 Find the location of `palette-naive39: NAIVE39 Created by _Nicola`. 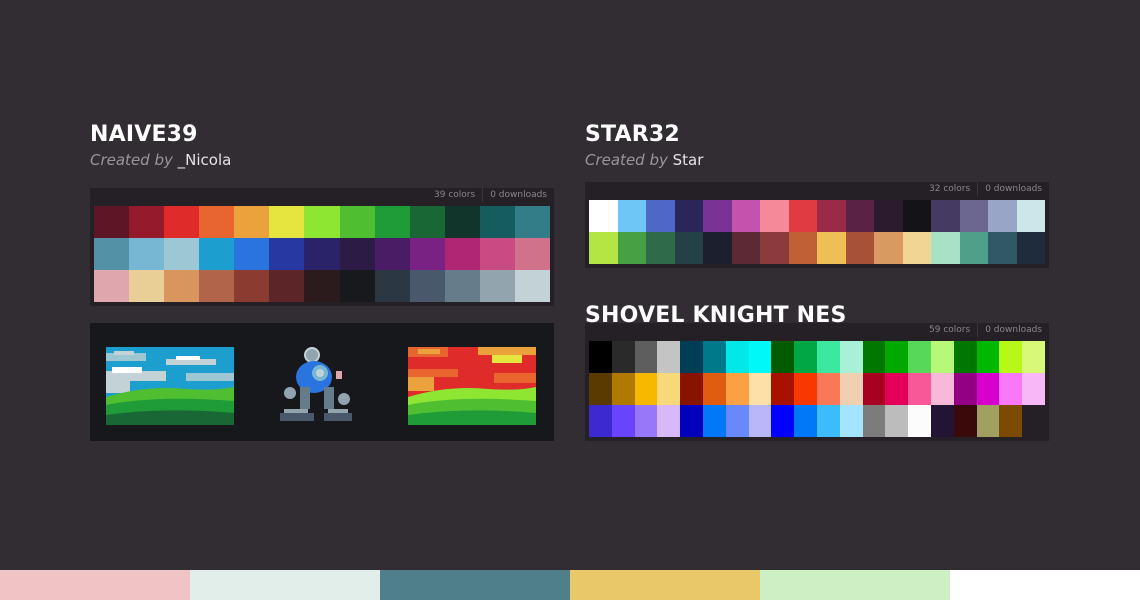

palette-naive39: NAIVE39 Created by _Nicola is located at coordinates (322, 146).